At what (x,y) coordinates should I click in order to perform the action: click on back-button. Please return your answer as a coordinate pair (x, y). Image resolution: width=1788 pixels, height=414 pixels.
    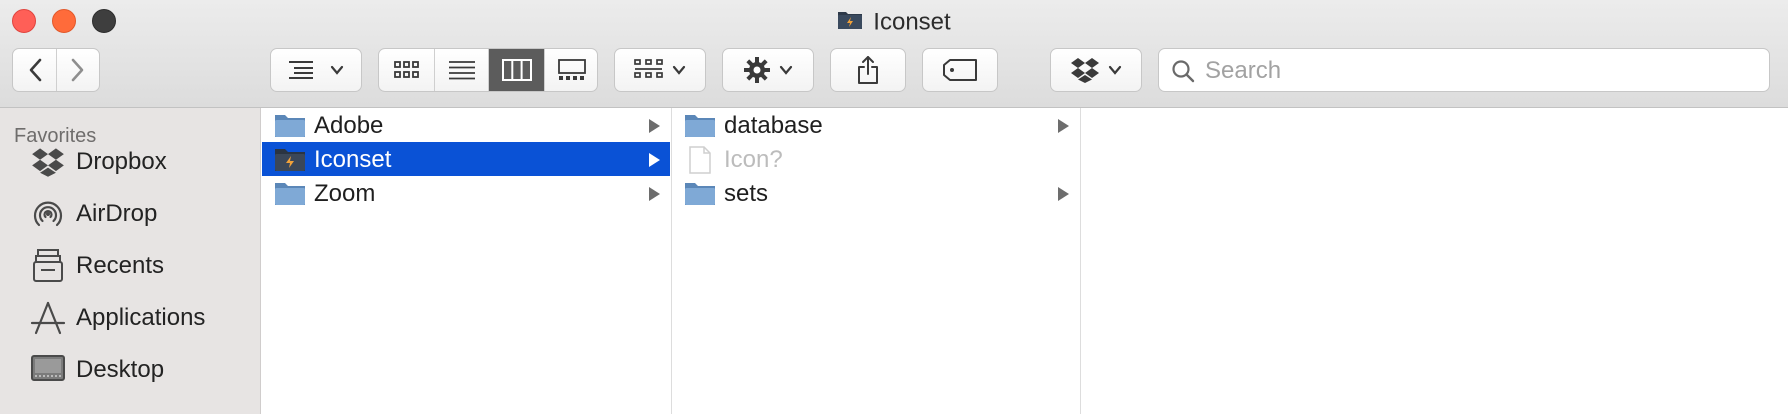
    Looking at the image, I should click on (34, 70).